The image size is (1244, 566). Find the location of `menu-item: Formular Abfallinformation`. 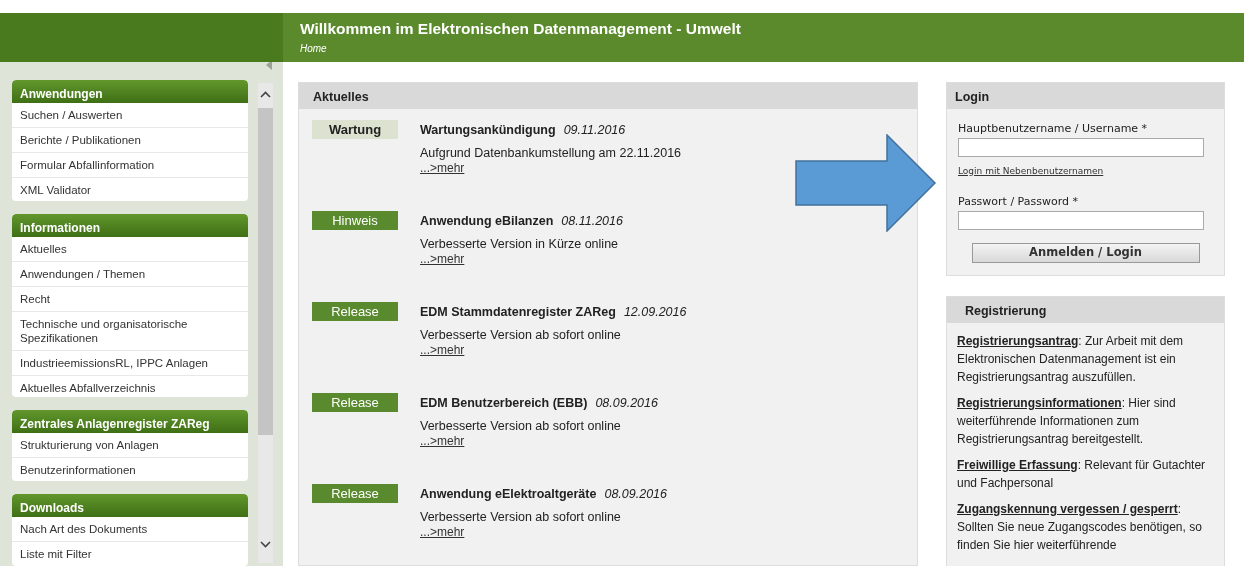

menu-item: Formular Abfallinformation is located at coordinates (130, 165).